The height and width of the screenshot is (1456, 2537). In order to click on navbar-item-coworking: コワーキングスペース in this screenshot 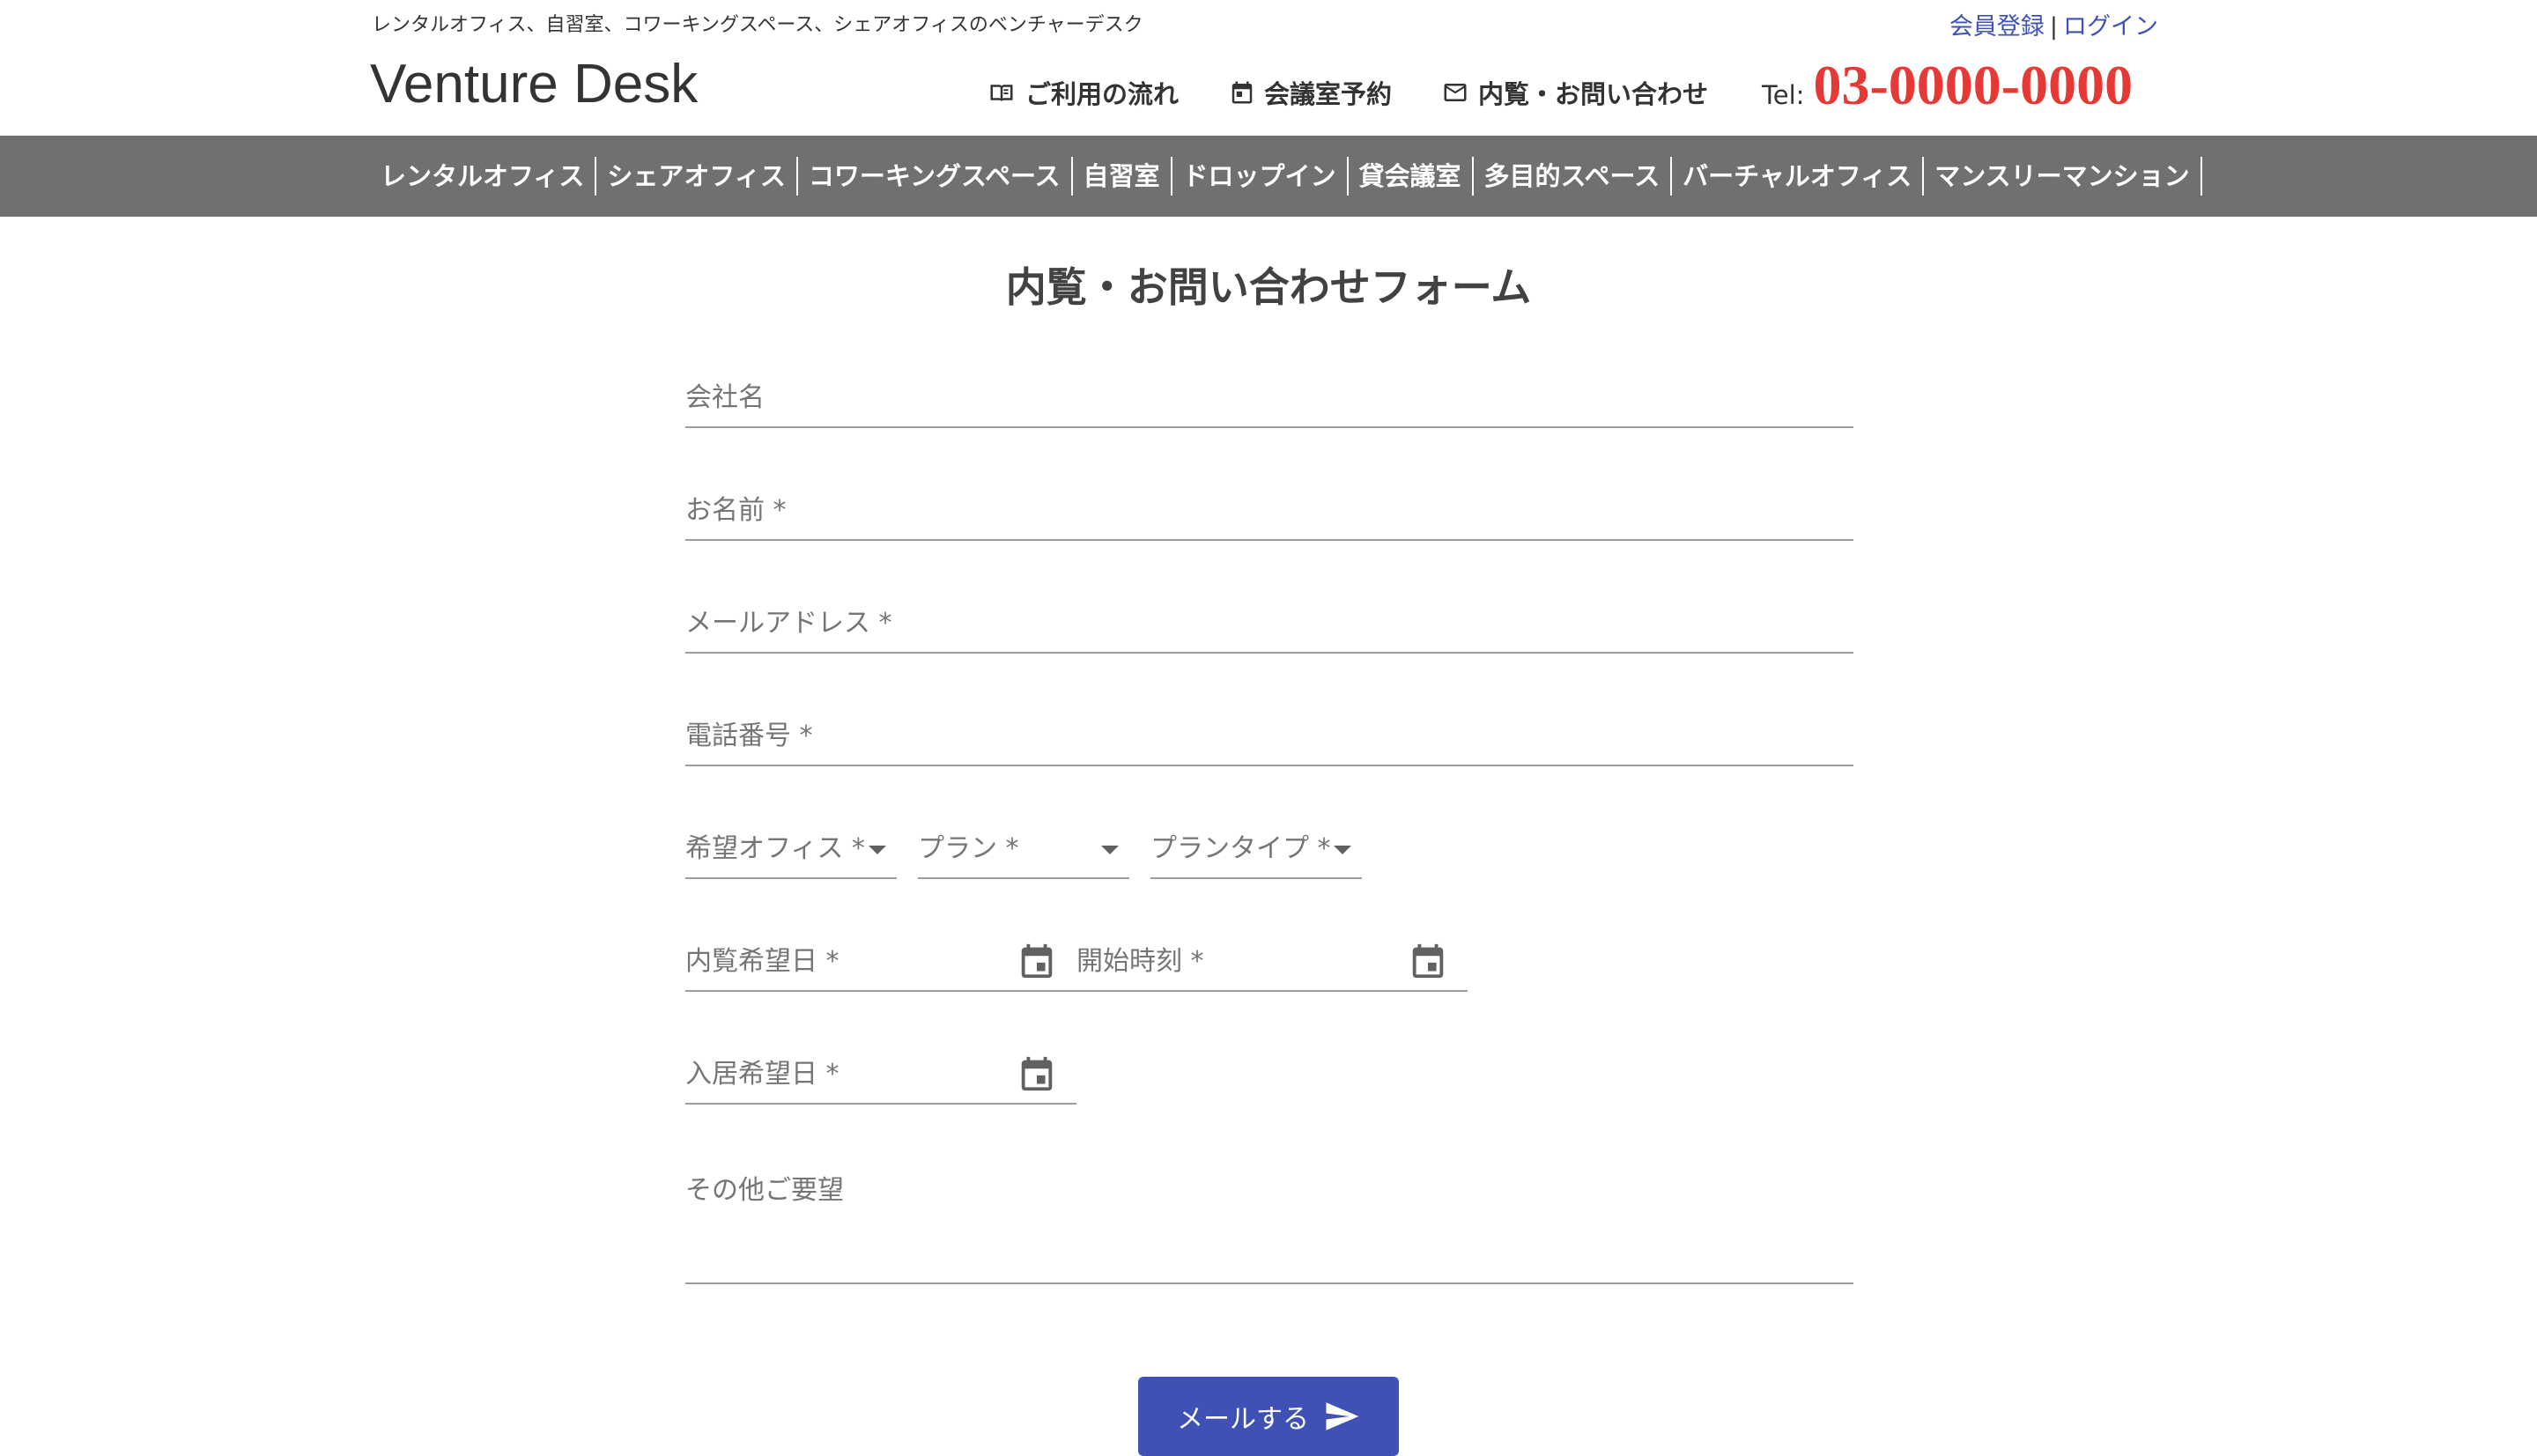, I will do `click(936, 176)`.